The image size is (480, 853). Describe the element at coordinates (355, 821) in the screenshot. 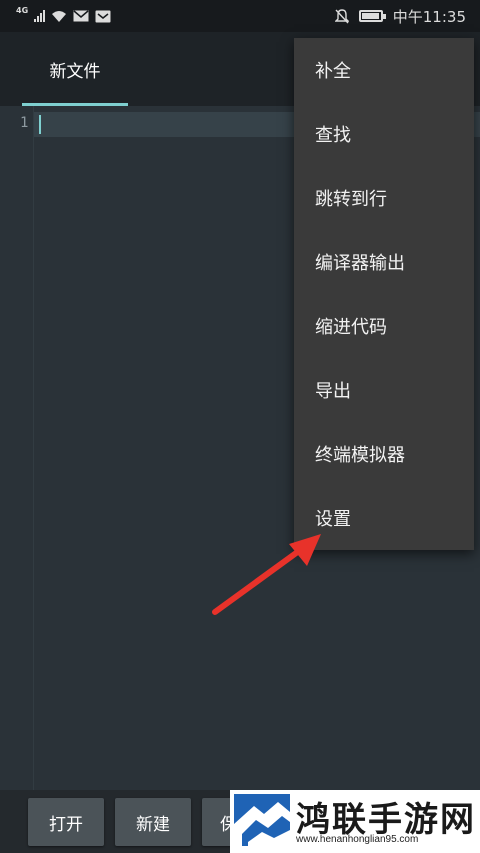

I see `watermark: 鸿联手游网 www.henanhonglian95.com` at that location.